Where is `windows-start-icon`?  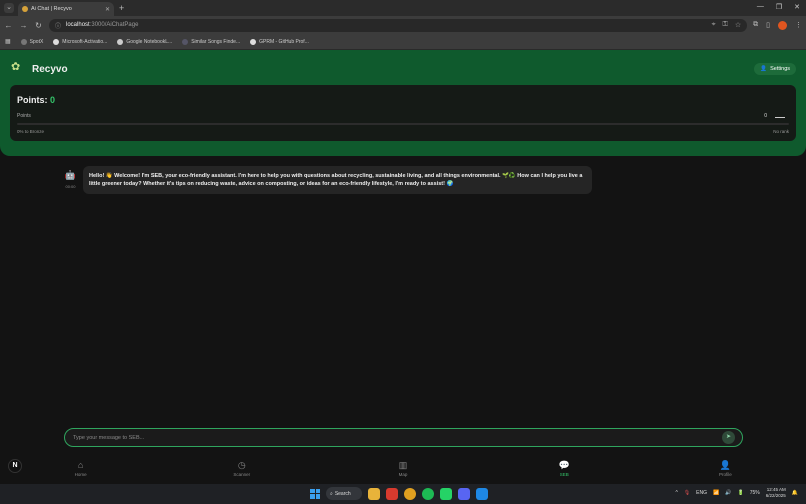
windows-start-icon is located at coordinates (315, 493).